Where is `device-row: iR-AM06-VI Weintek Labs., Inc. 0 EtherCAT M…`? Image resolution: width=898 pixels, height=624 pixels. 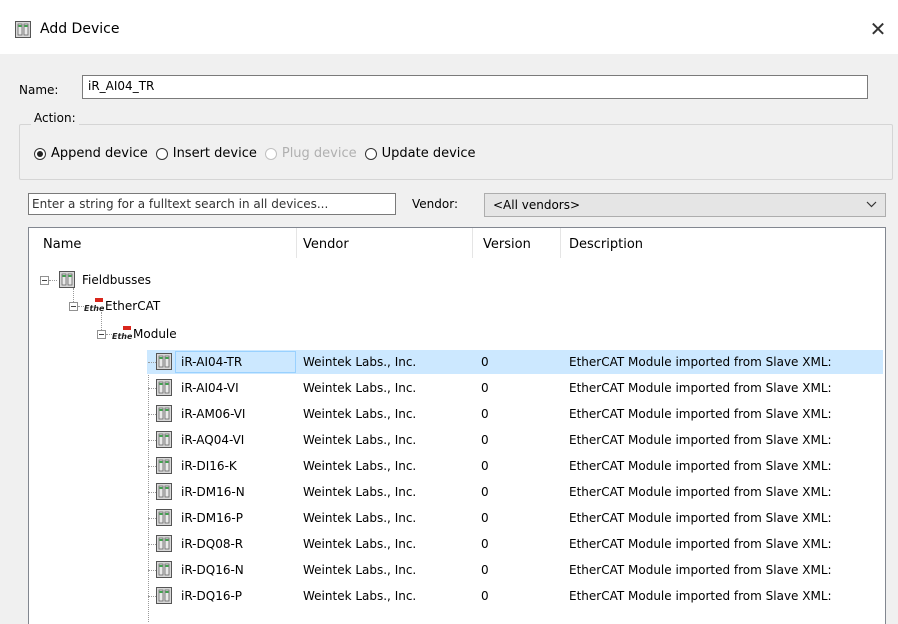 device-row: iR-AM06-VI Weintek Labs., Inc. 0 EtherCAT M… is located at coordinates (457, 414).